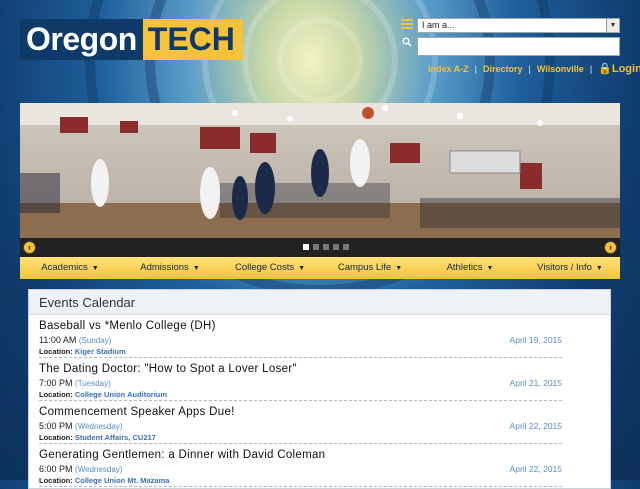 The height and width of the screenshot is (489, 640). I want to click on event-time: 7:00 PM (Tuesday), so click(75, 383).